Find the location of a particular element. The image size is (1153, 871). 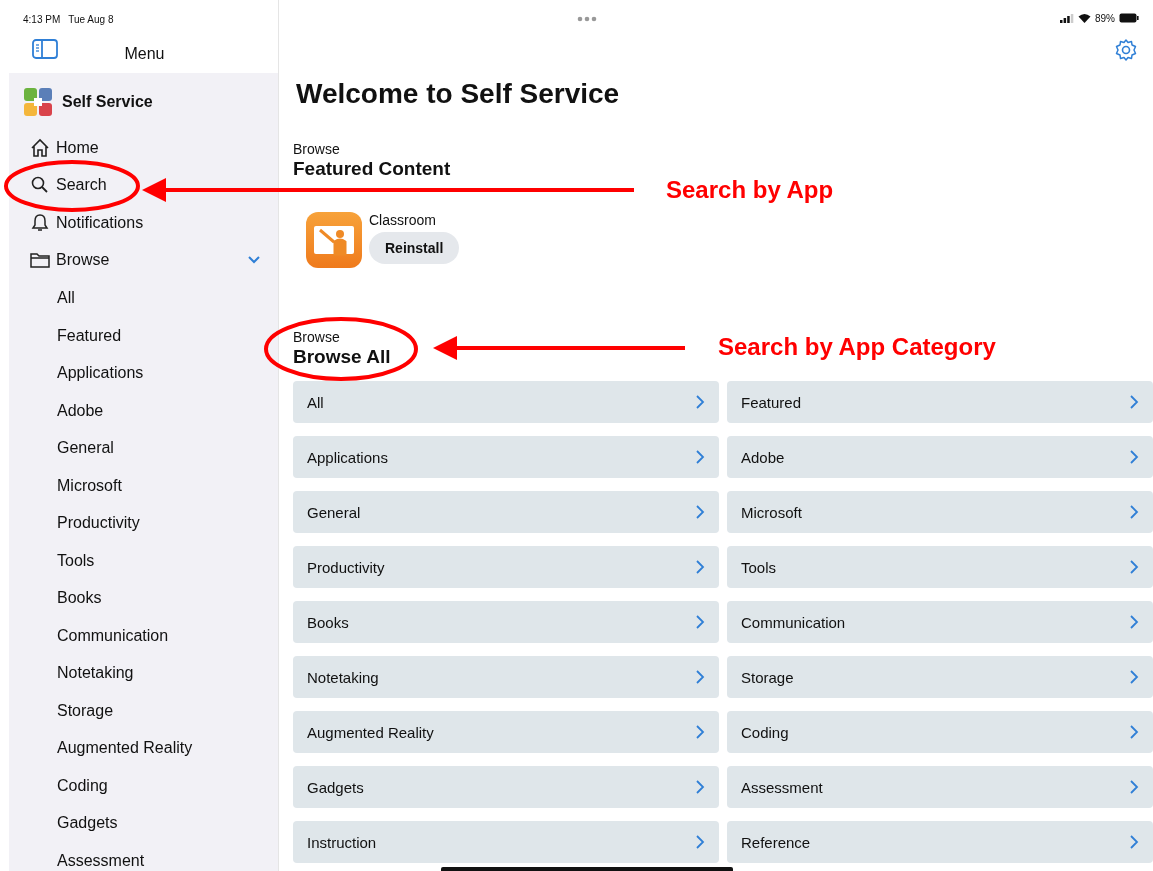

reinstall-button: Reinstall is located at coordinates (414, 248).